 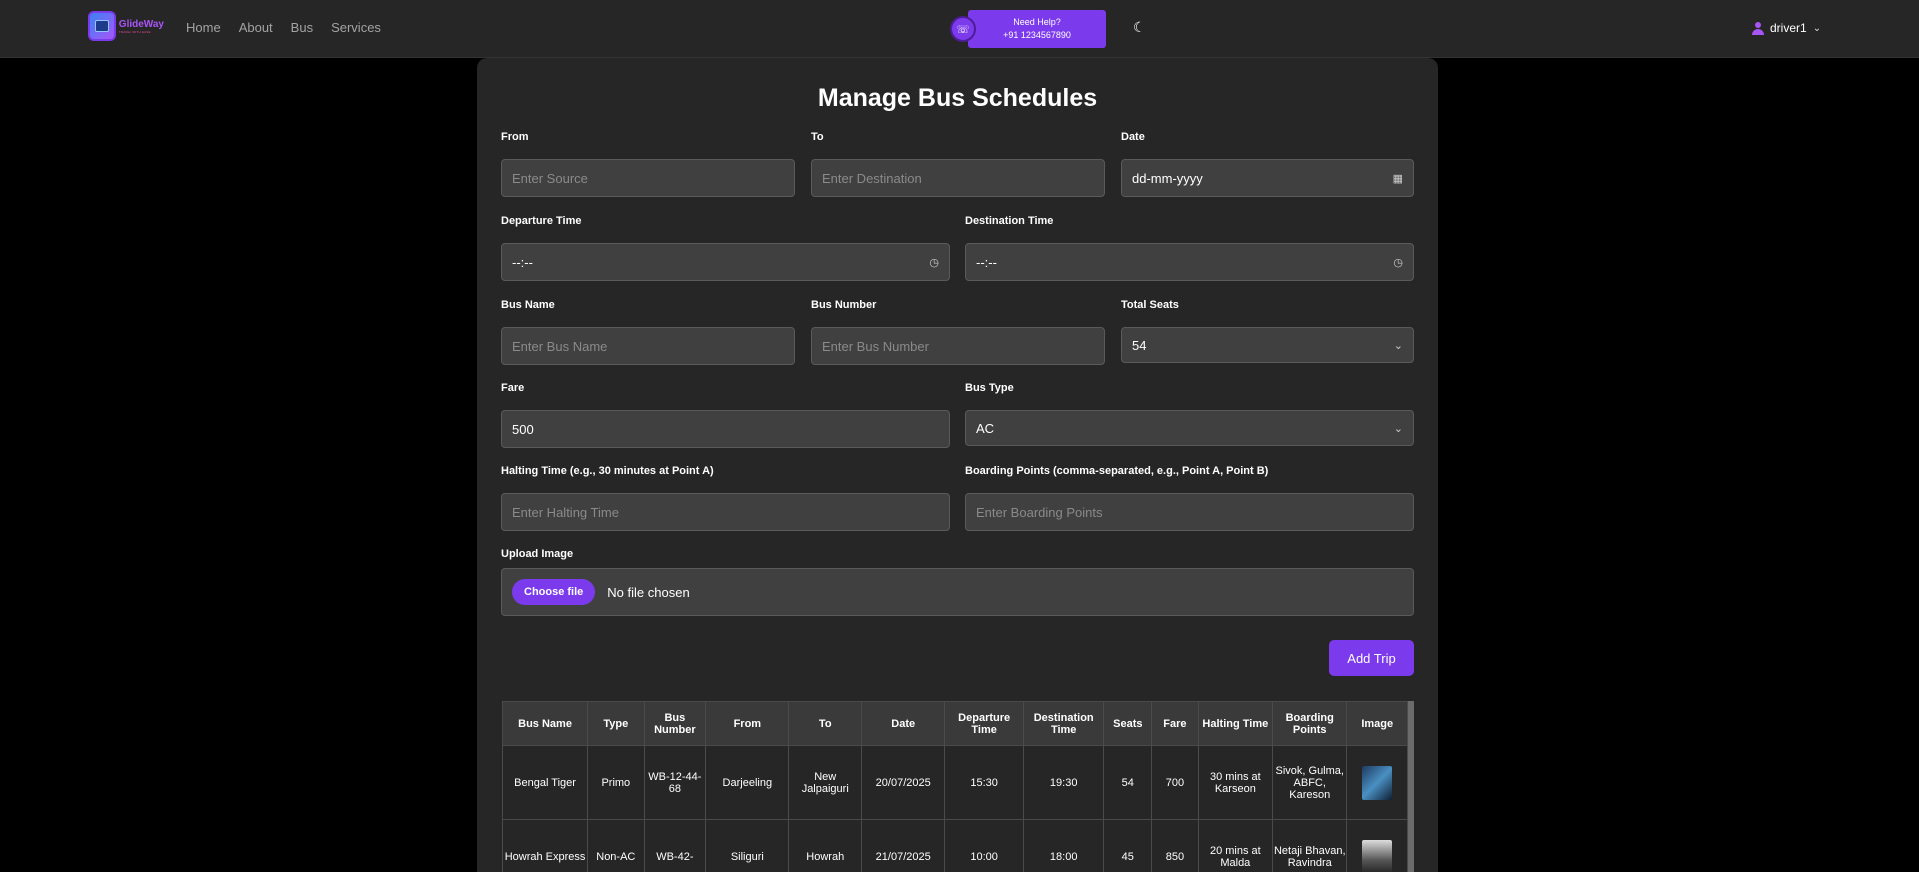 I want to click on nav-link-bus: Bus, so click(x=302, y=27).